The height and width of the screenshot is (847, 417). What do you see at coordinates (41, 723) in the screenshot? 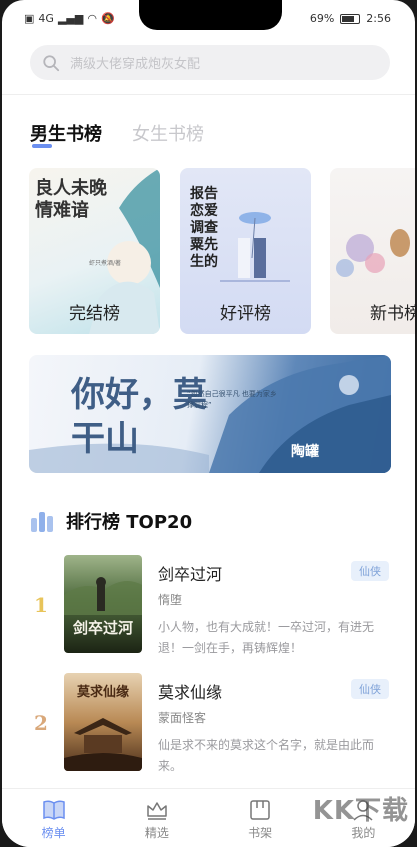
I see `rank-number-2: 2` at bounding box center [41, 723].